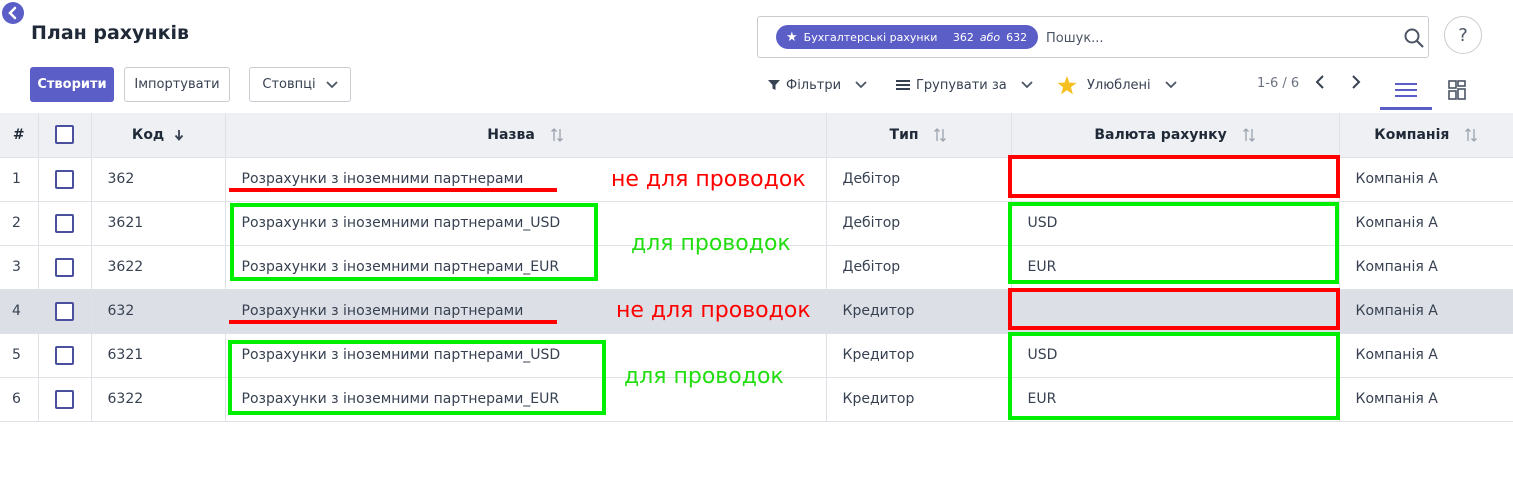  I want to click on red-highlight-box, so click(1174, 309).